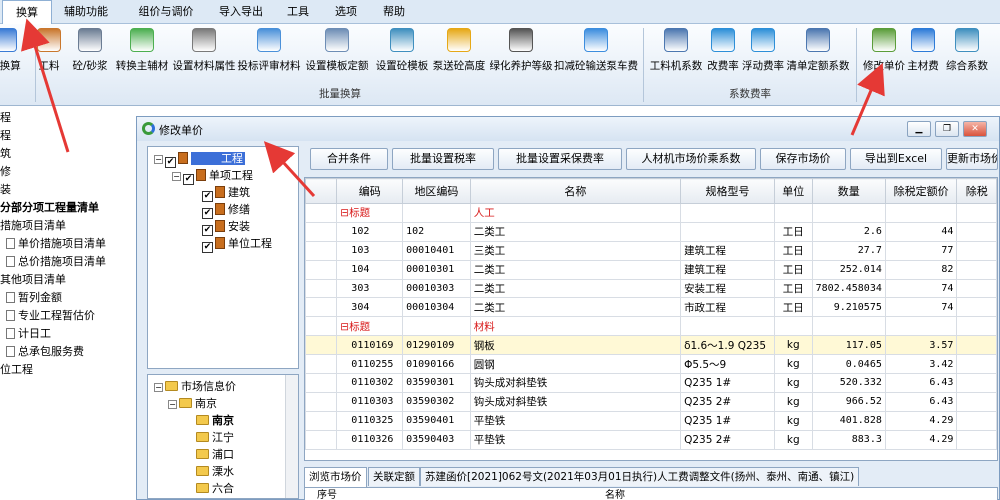  I want to click on menu-tools: 工具, so click(298, 12).